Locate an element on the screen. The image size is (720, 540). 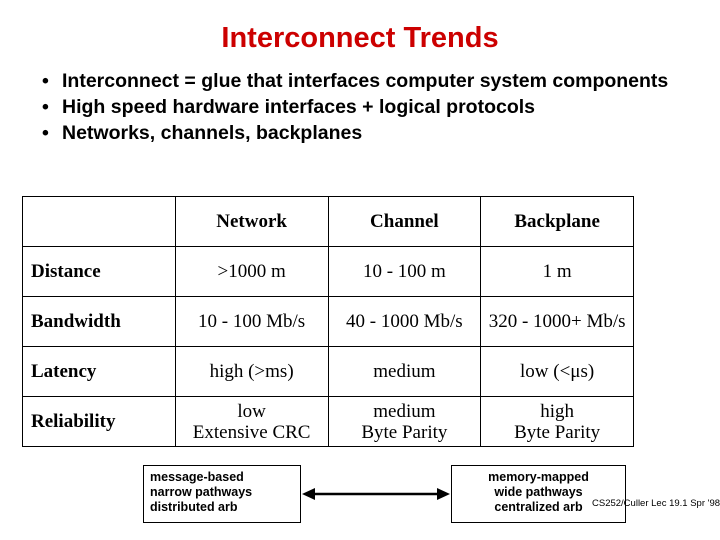
table-corner-cell is located at coordinates (99, 221).